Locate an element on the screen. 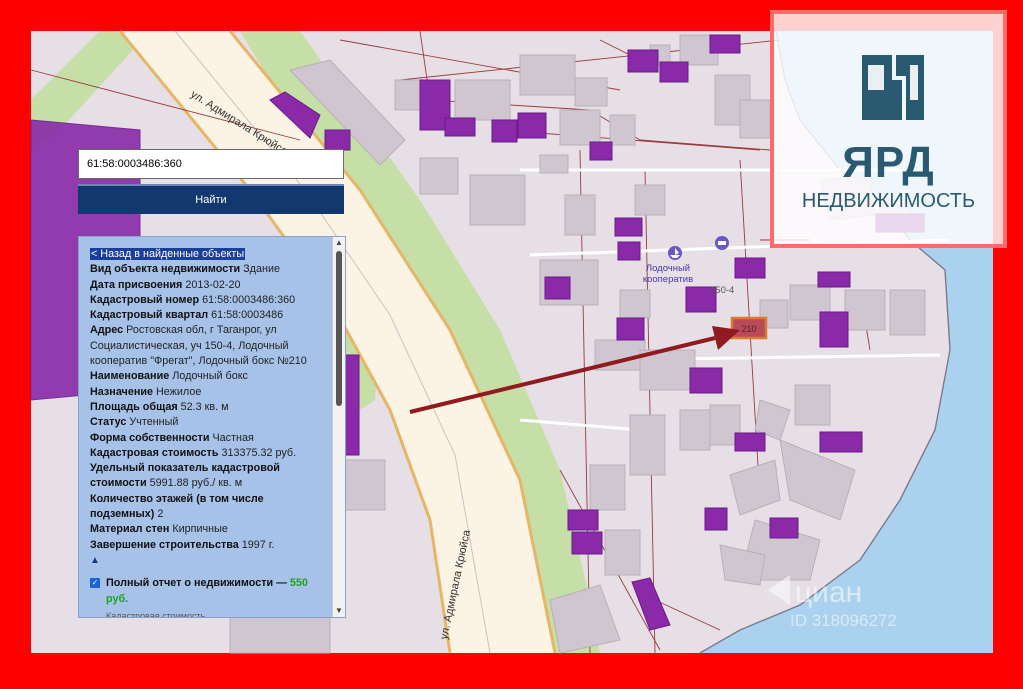 The image size is (1023, 689). field-row: Кадастровый номер 61:58:0003486:360 is located at coordinates (209, 300).